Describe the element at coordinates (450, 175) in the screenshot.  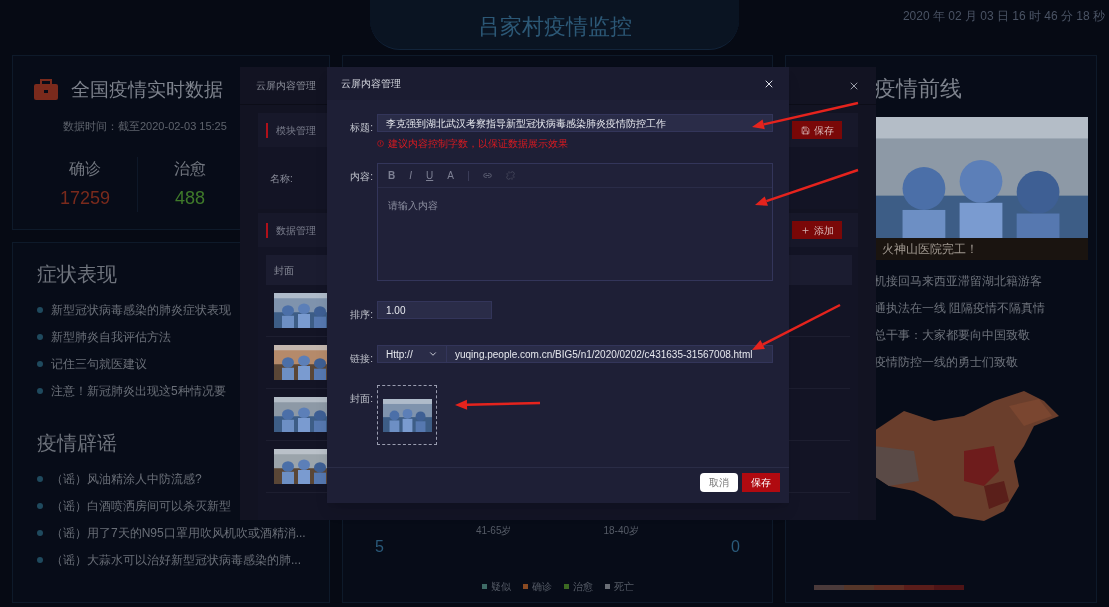
I see `format-button: A` at that location.